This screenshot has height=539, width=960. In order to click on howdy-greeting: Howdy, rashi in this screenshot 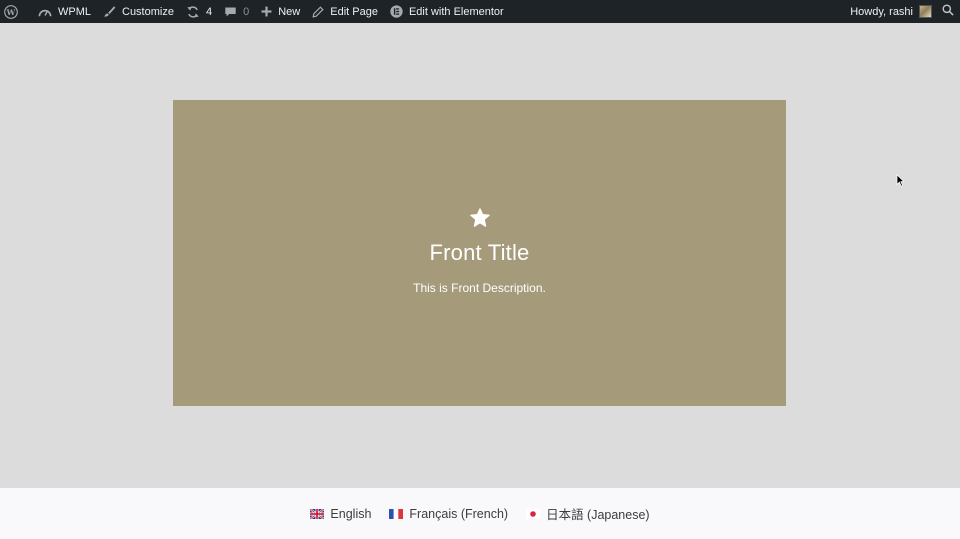, I will do `click(881, 11)`.